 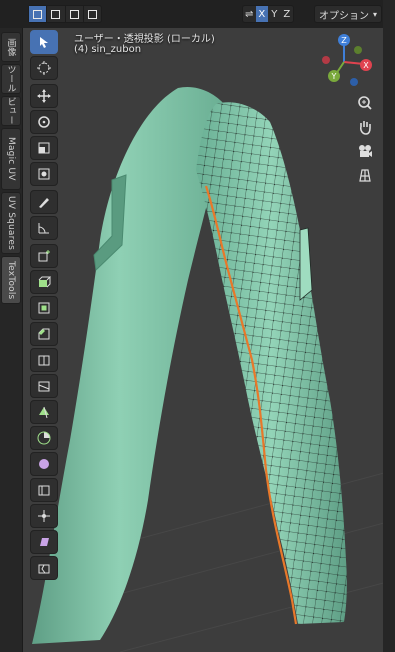 What do you see at coordinates (358, 50) in the screenshot?
I see `gizmo-neg-y` at bounding box center [358, 50].